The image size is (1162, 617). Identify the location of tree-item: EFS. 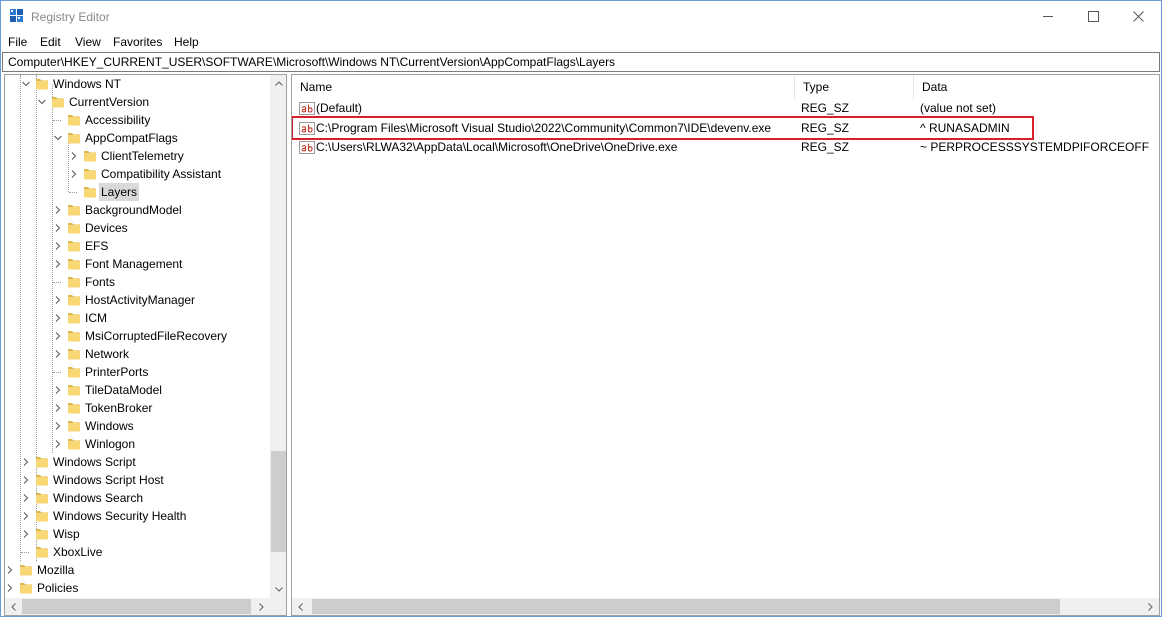
(137, 246).